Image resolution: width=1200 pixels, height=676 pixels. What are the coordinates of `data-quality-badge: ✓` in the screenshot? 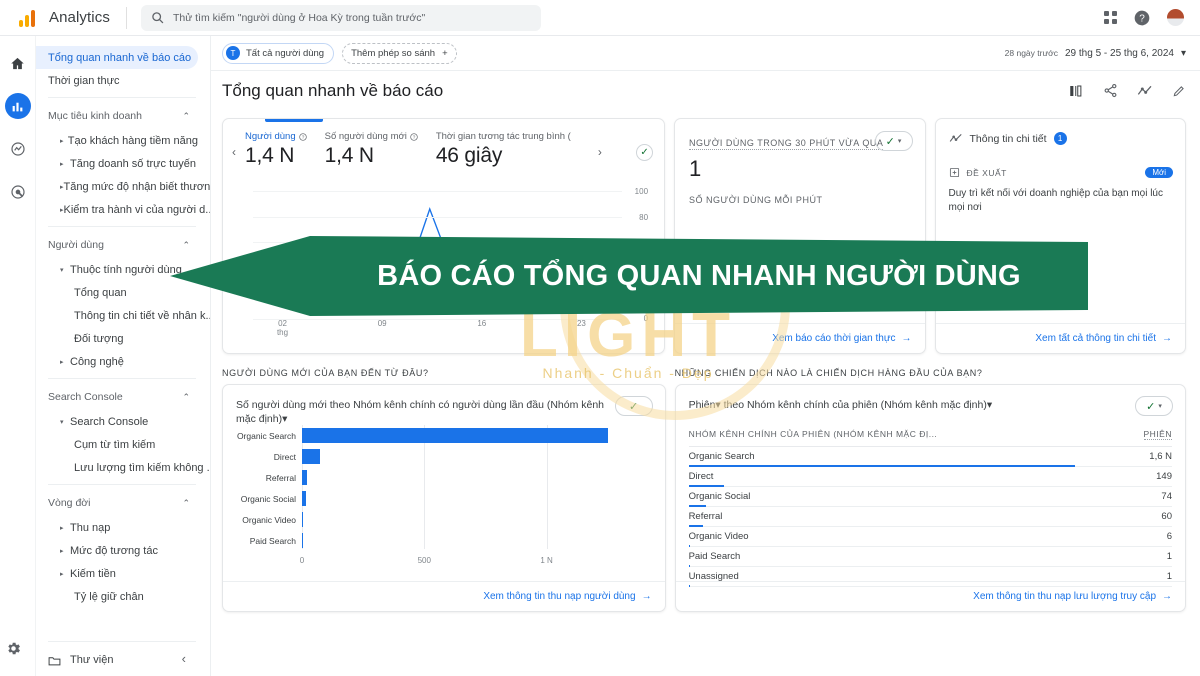 It's located at (645, 152).